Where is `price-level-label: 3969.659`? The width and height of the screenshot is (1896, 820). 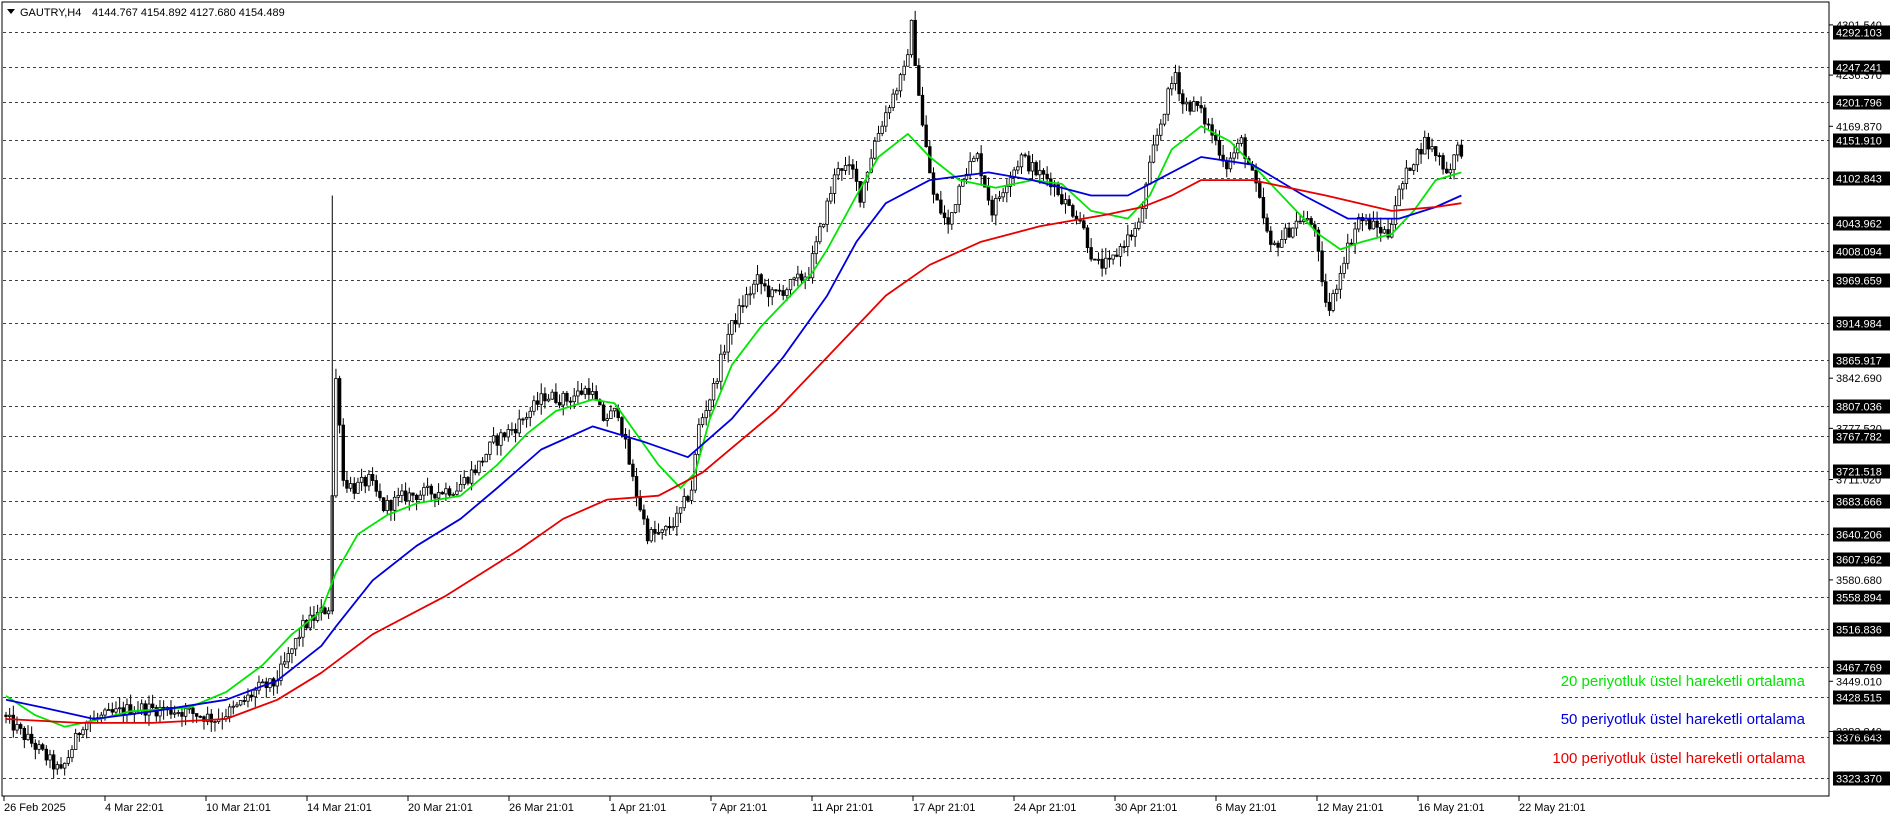
price-level-label: 3969.659 is located at coordinates (1859, 282).